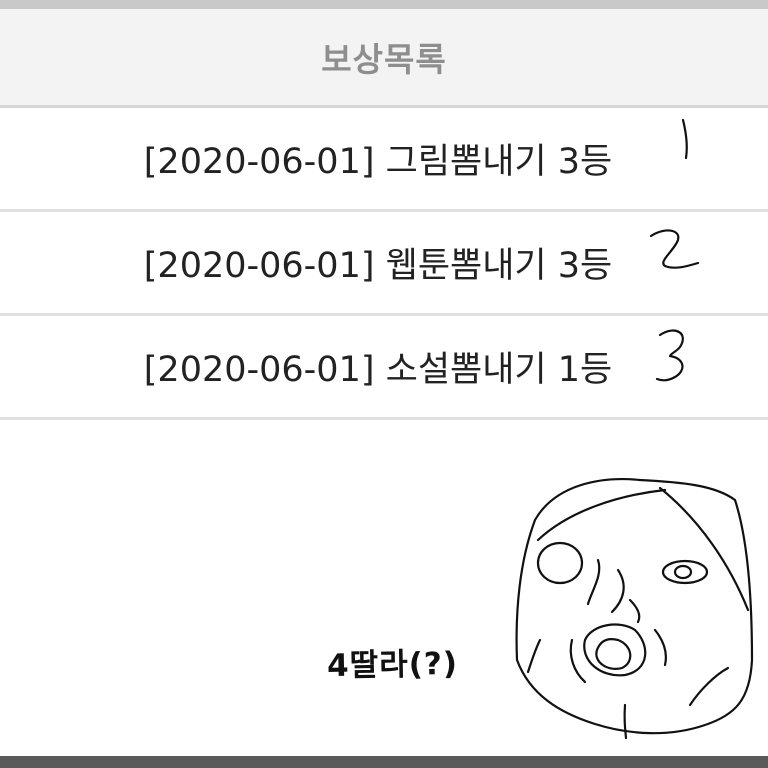 Image resolution: width=768 pixels, height=768 pixels. What do you see at coordinates (634, 609) in the screenshot?
I see `face-doodle` at bounding box center [634, 609].